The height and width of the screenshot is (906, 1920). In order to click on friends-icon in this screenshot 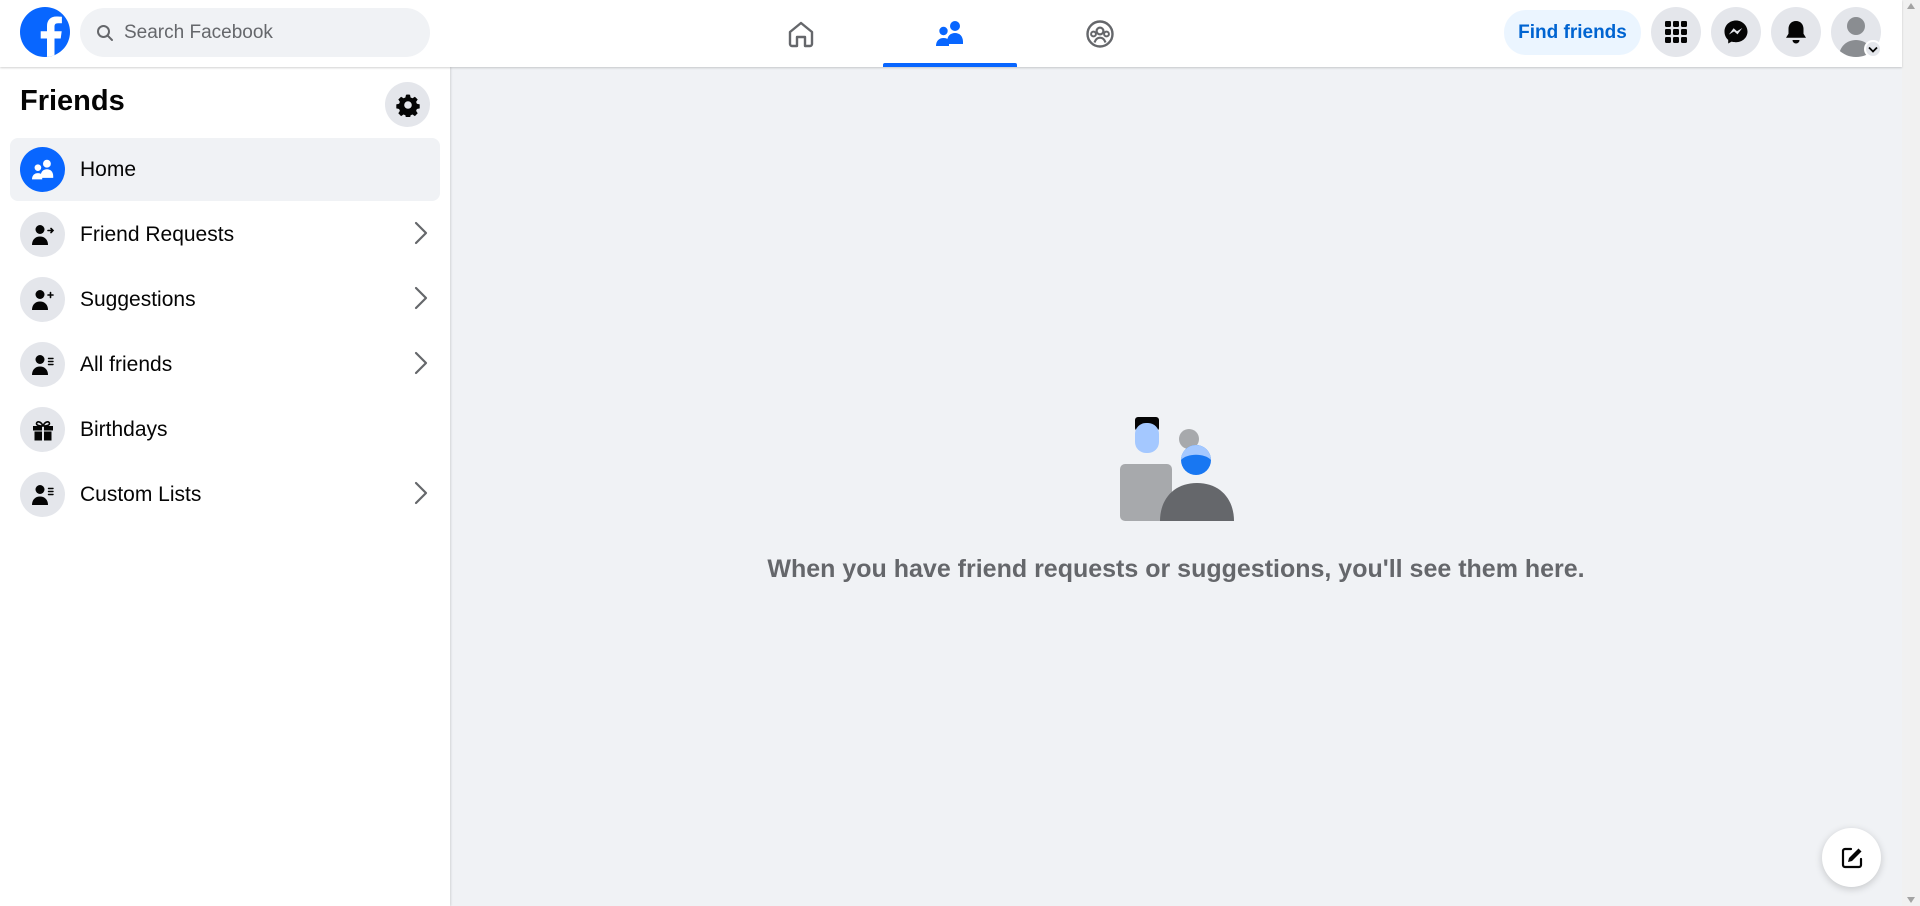, I will do `click(949, 33)`.